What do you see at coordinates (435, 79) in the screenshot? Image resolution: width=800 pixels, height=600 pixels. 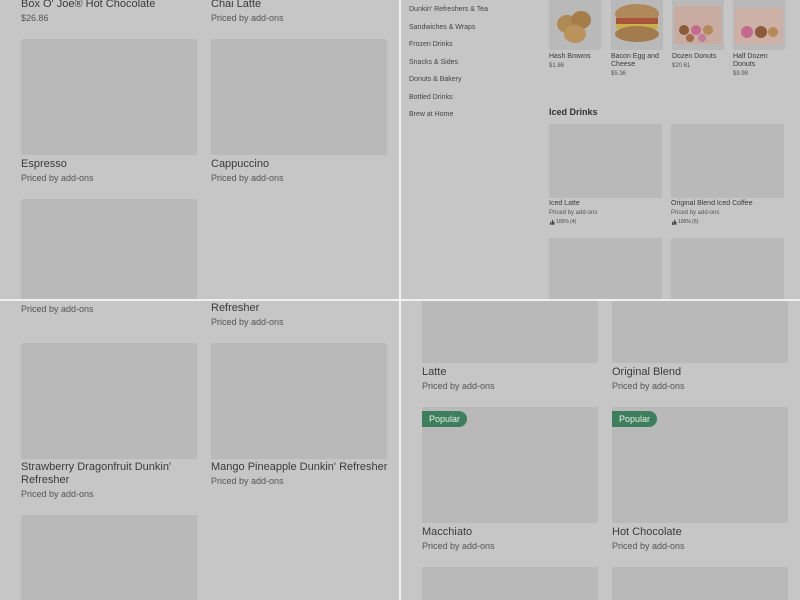 I see `category-link: Donuts & Bakery` at bounding box center [435, 79].